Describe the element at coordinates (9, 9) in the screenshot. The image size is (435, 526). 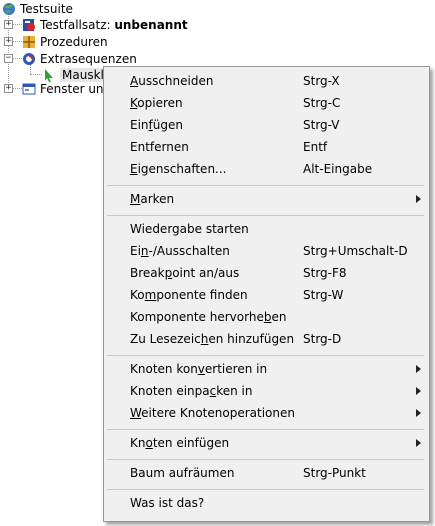
I see `globe-icon` at that location.